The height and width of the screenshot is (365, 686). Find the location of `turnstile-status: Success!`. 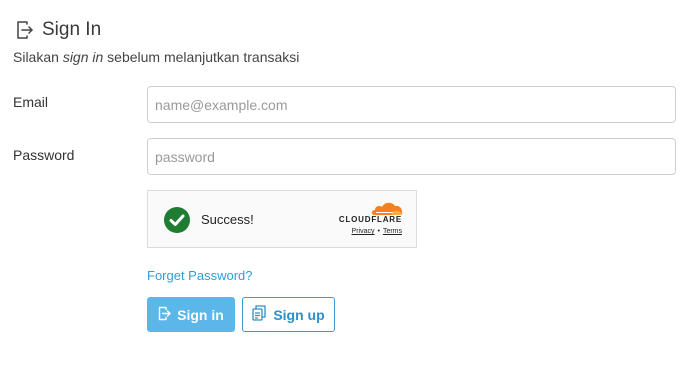

turnstile-status: Success! is located at coordinates (227, 219).